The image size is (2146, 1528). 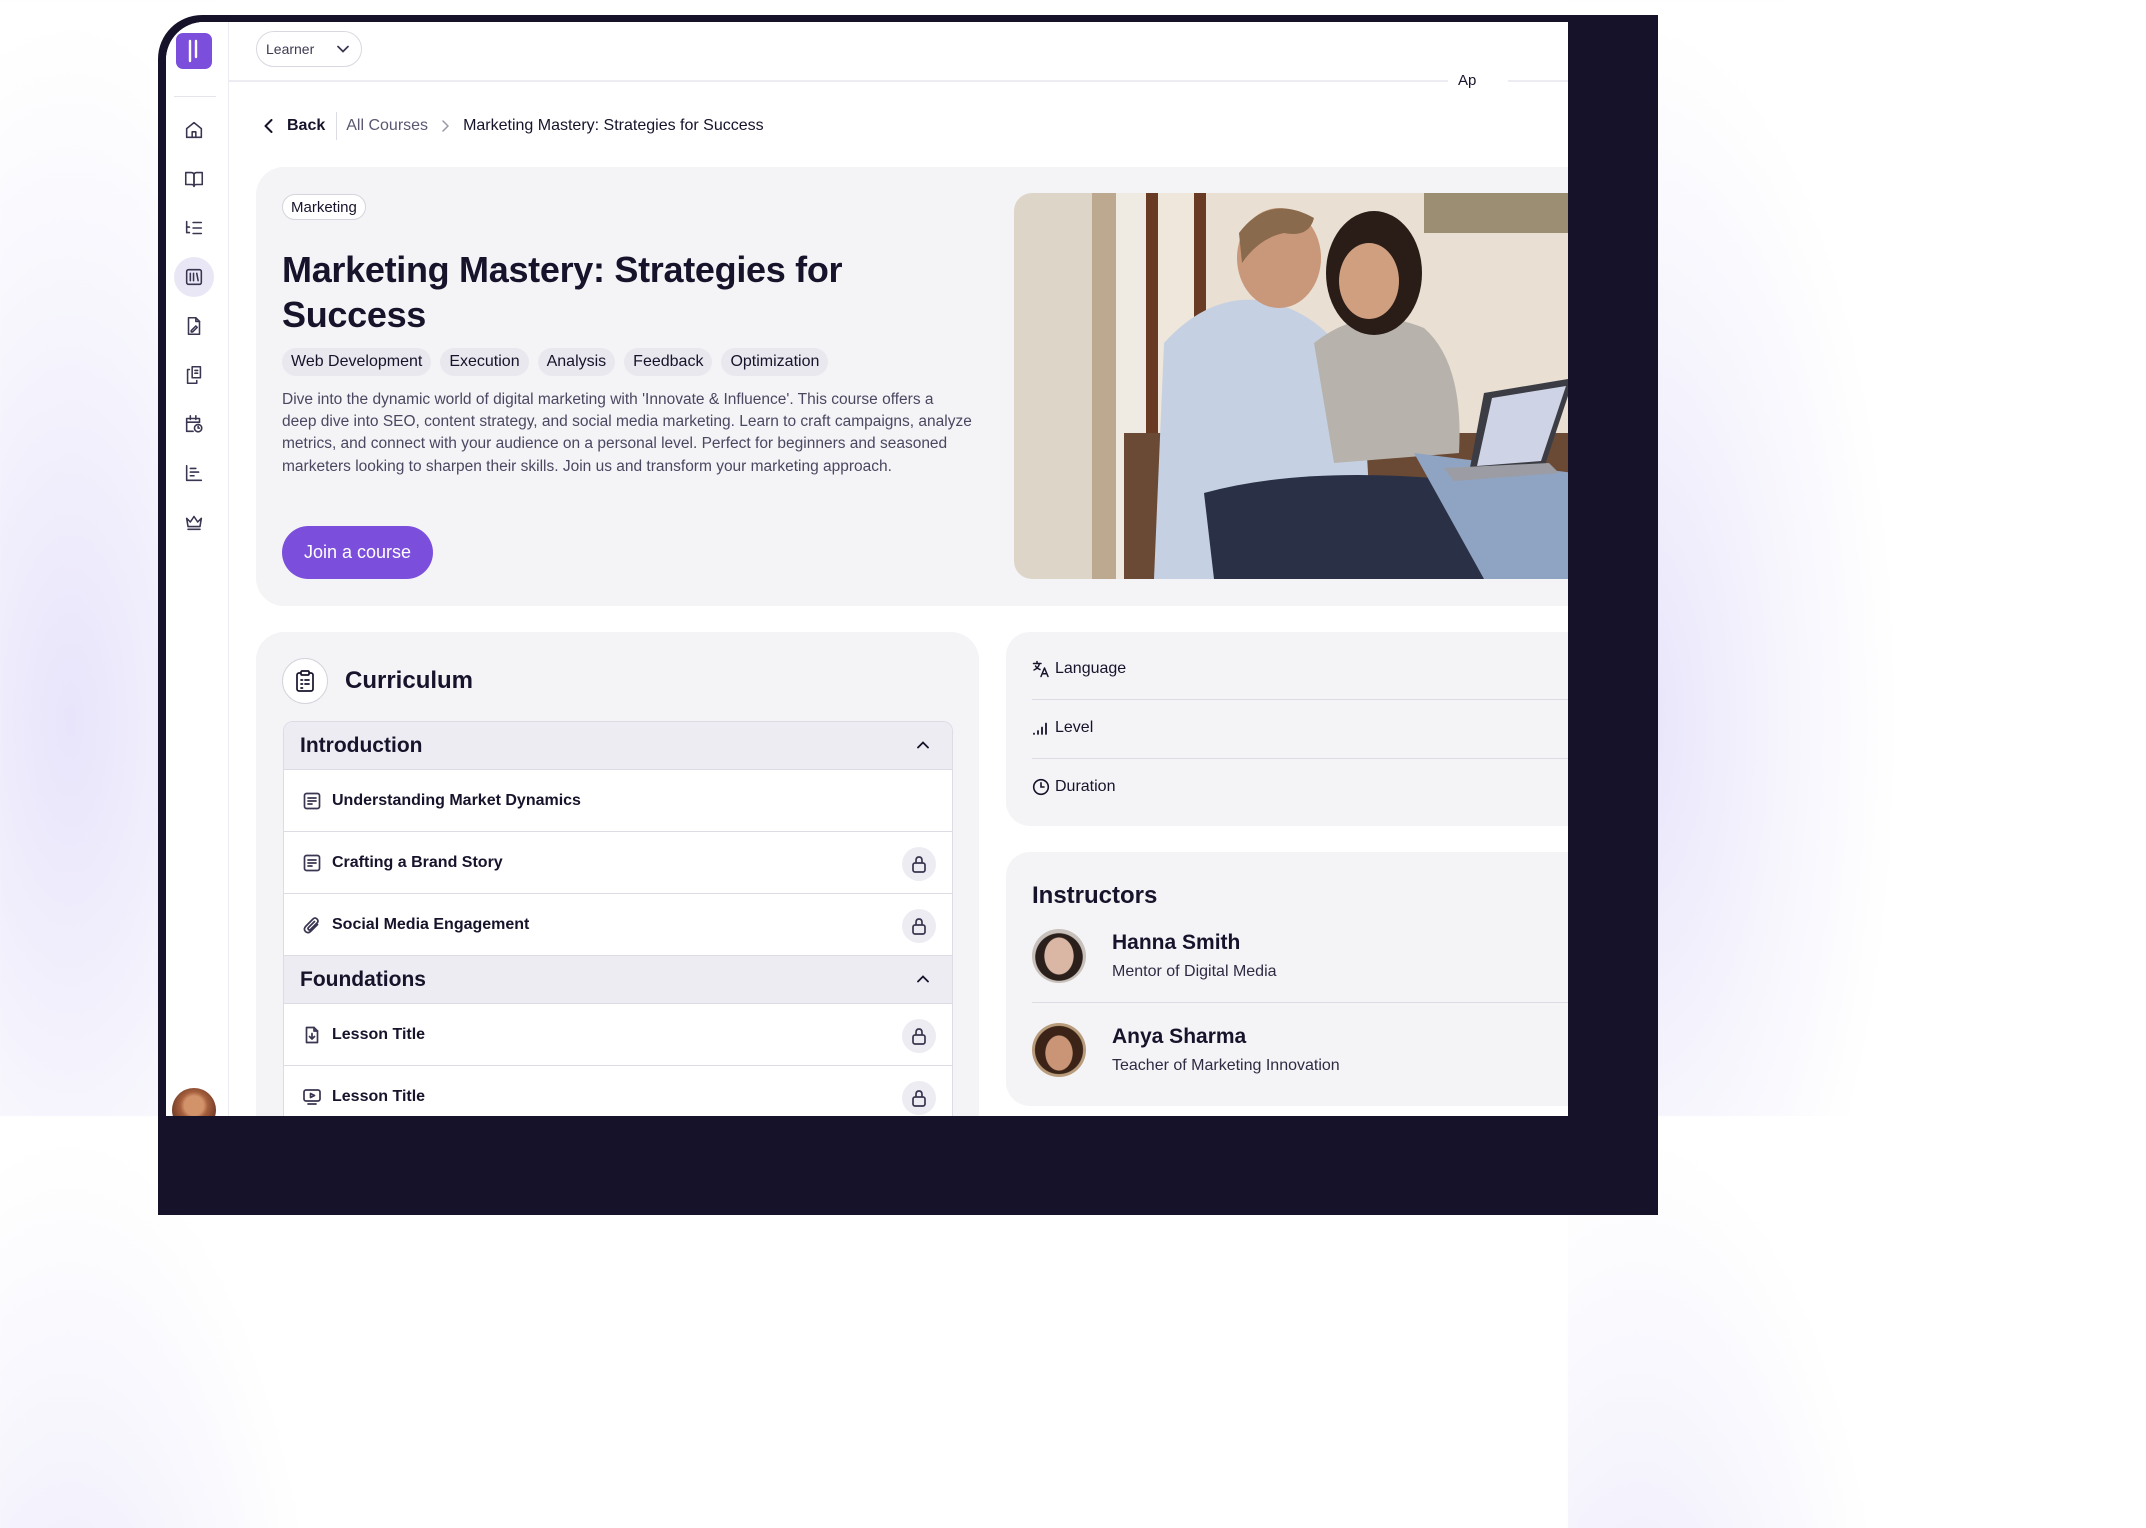 What do you see at coordinates (194, 1102) in the screenshot?
I see `user-avatar` at bounding box center [194, 1102].